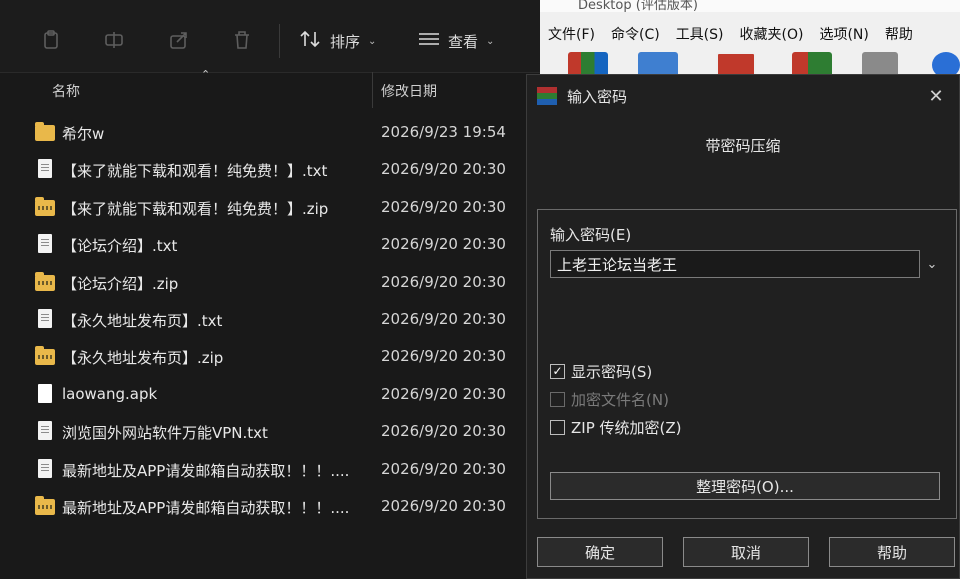  I want to click on encrypt-filenames-label: 加密文件名(N), so click(620, 399).